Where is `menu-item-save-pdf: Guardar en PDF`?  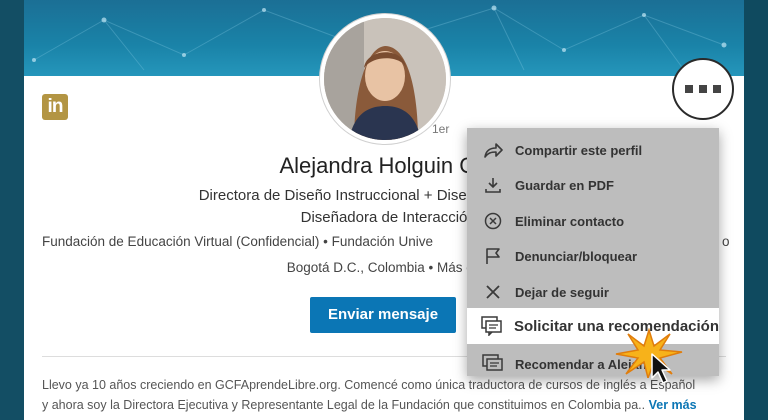 menu-item-save-pdf: Guardar en PDF is located at coordinates (593, 185).